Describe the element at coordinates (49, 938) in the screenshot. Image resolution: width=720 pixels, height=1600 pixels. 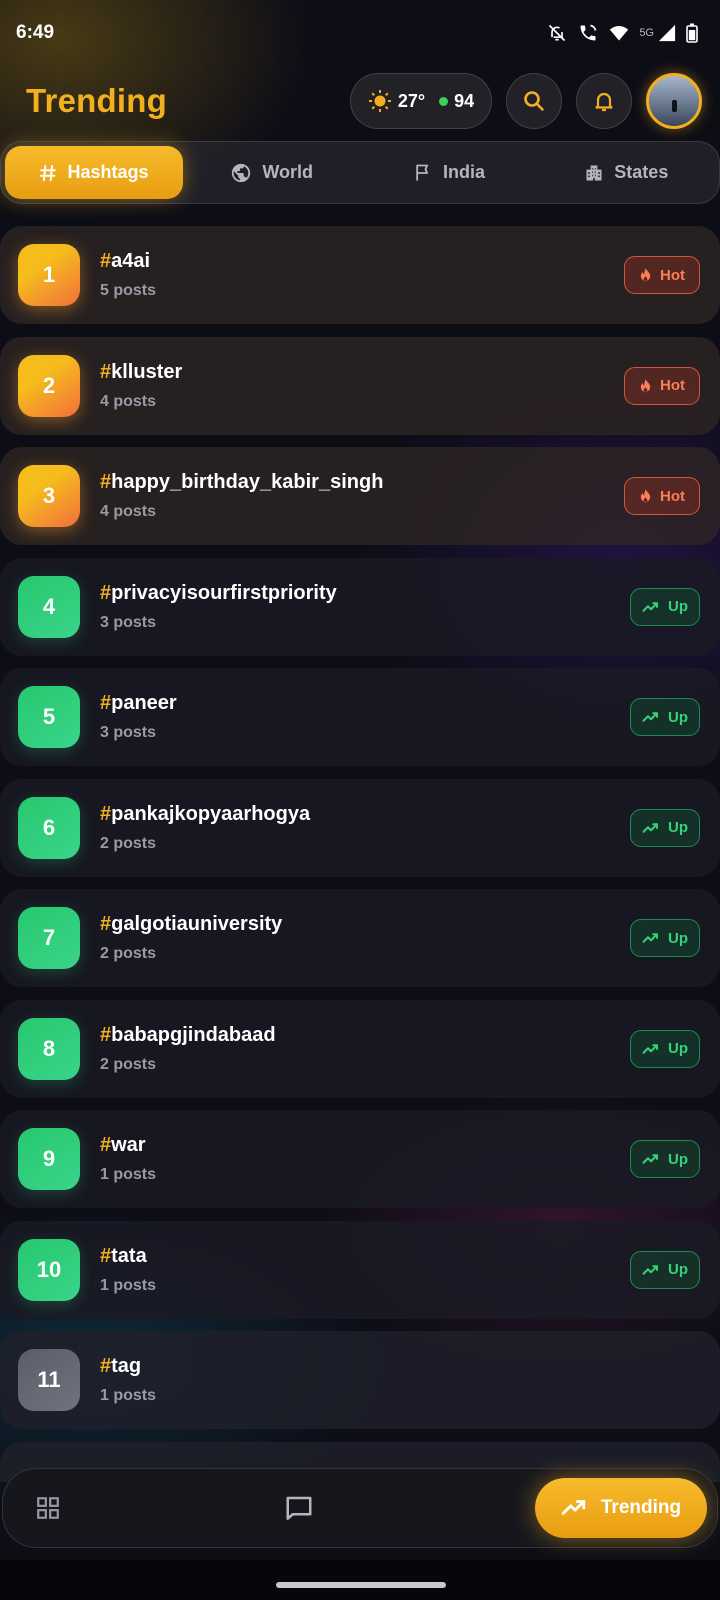
I see `rank-badge: 7` at that location.